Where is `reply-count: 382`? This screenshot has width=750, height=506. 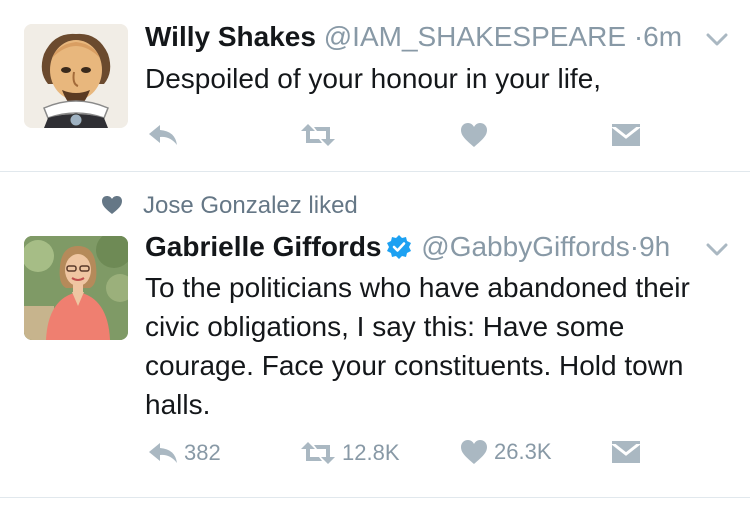
reply-count: 382 is located at coordinates (202, 452).